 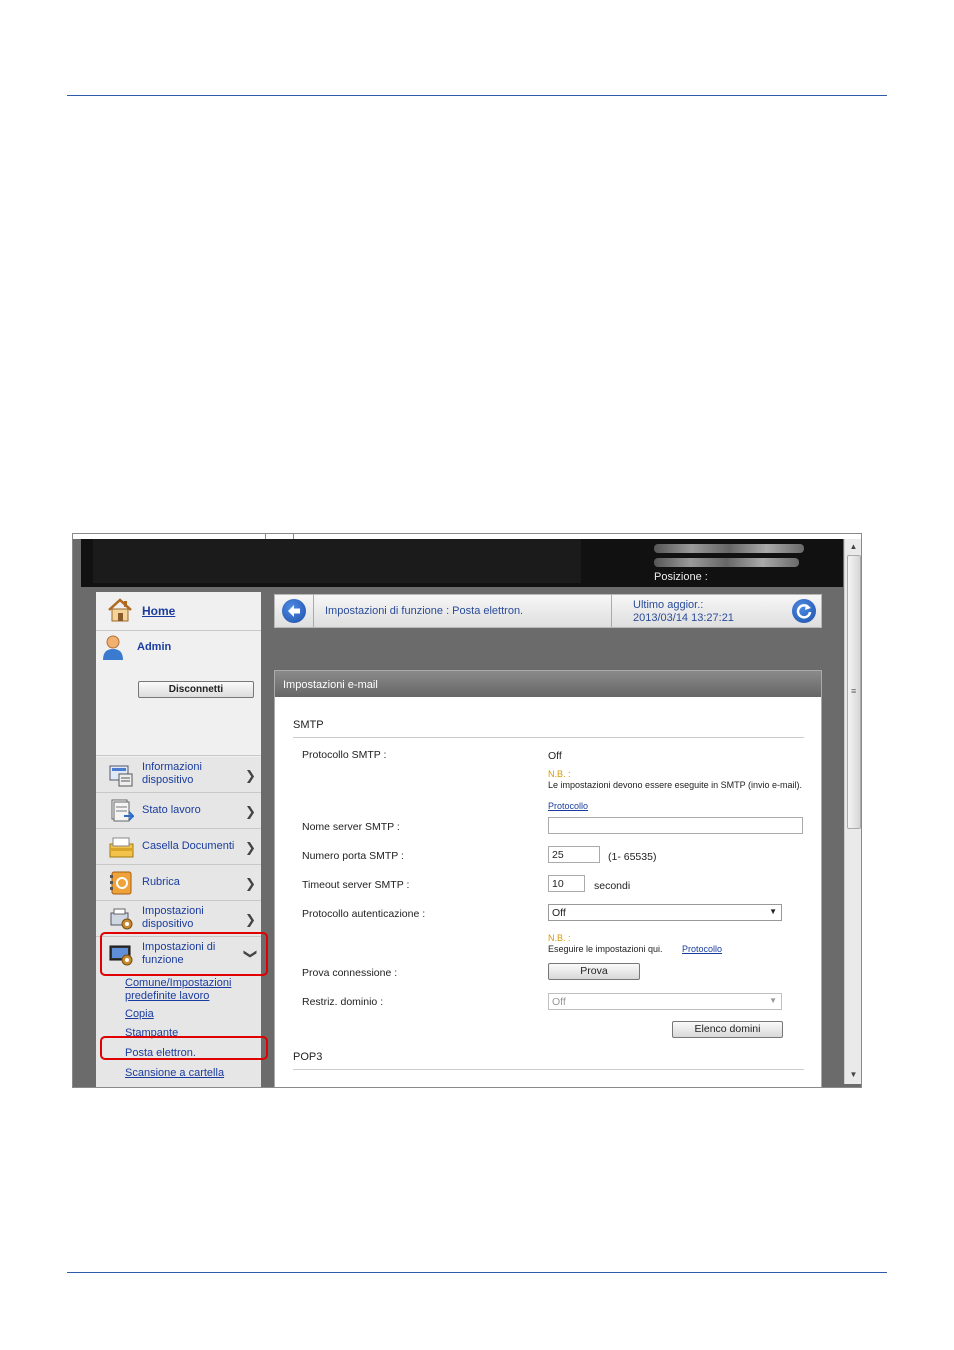 What do you see at coordinates (853, 547) in the screenshot?
I see `scroll-up-arrow-icon: ▲` at bounding box center [853, 547].